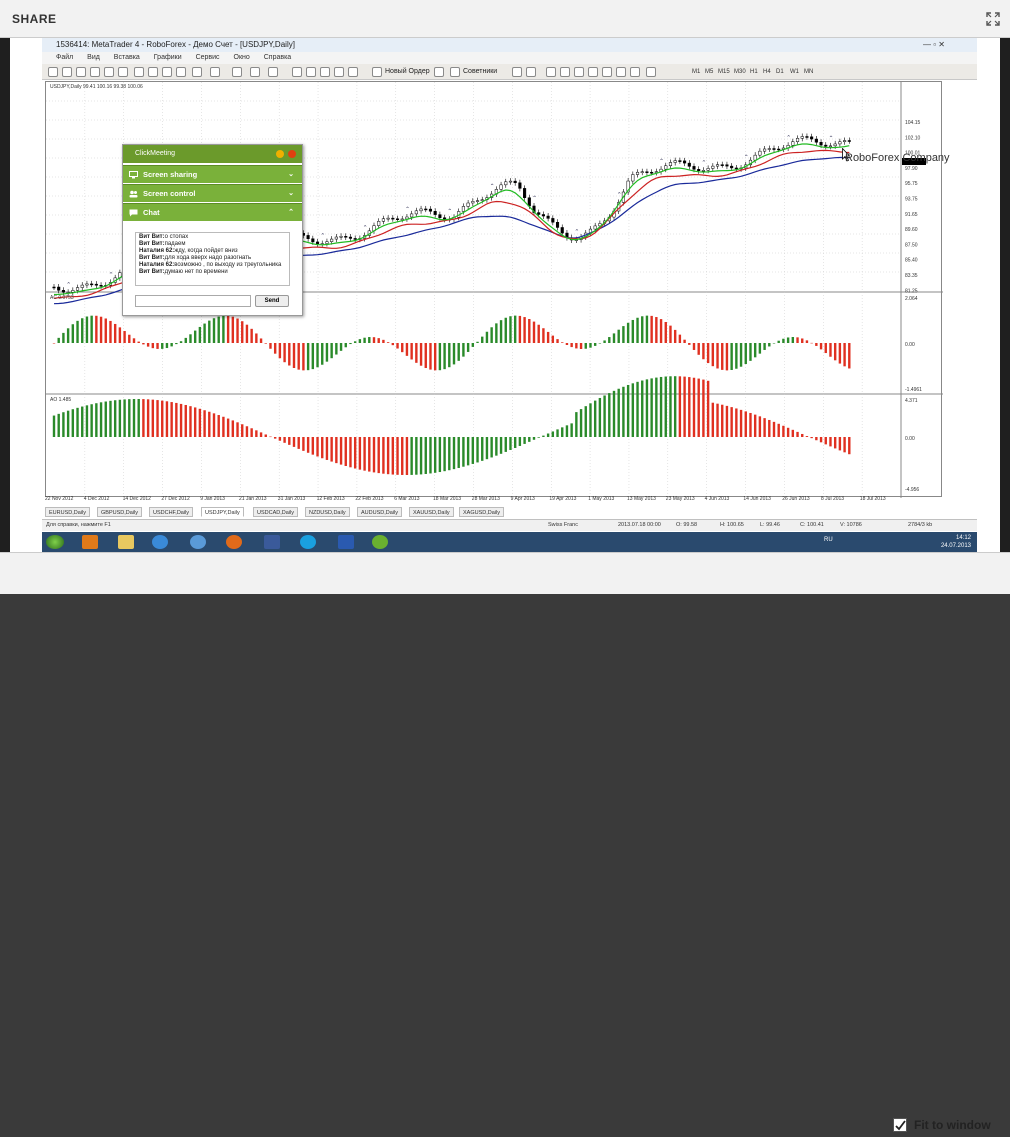 Image resolution: width=1010 pixels, height=1137 pixels. Describe the element at coordinates (621, 72) in the screenshot. I see `text-tool-icon` at that location.